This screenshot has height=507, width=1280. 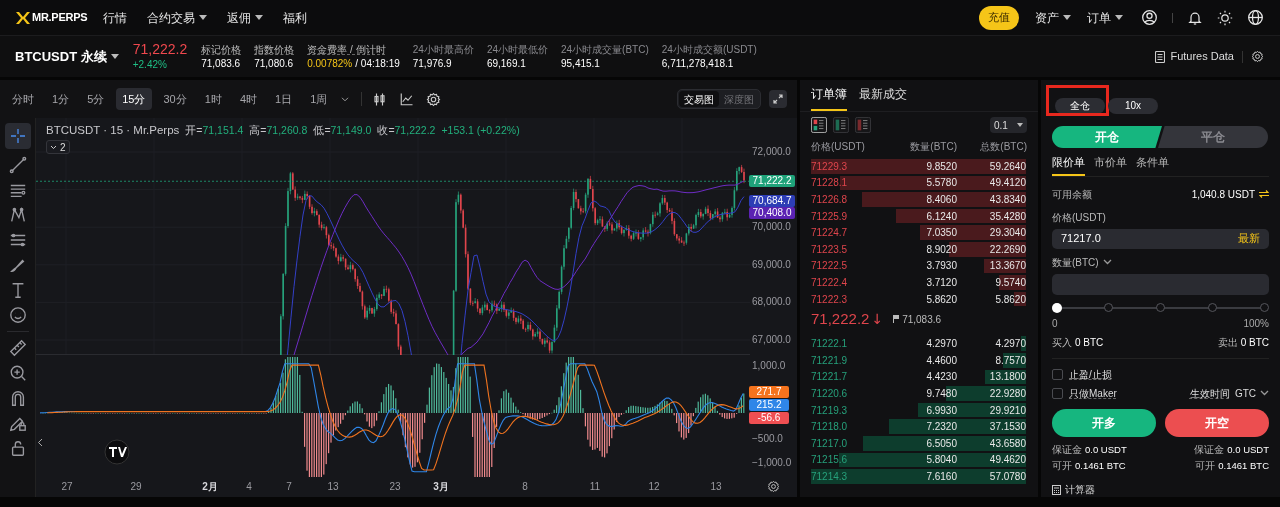 I want to click on pattern-tool-icon, so click(x=17, y=215).